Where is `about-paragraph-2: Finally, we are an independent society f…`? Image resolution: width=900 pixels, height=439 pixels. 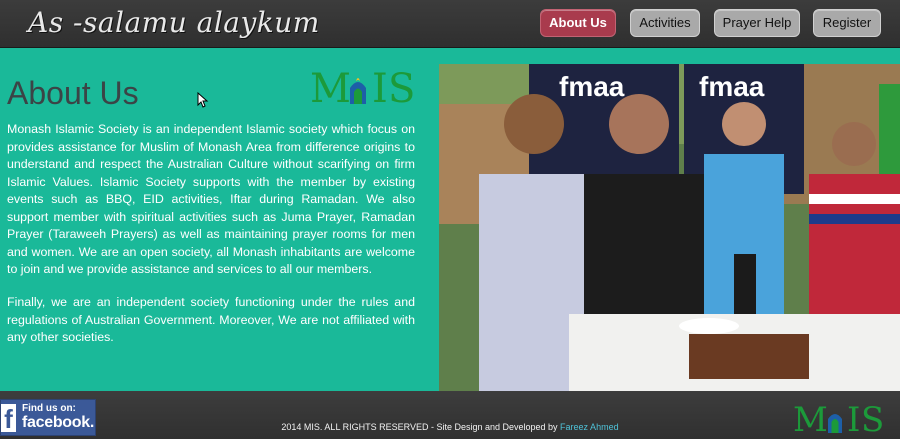
about-paragraph-2: Finally, we are an independent society f… is located at coordinates (211, 319).